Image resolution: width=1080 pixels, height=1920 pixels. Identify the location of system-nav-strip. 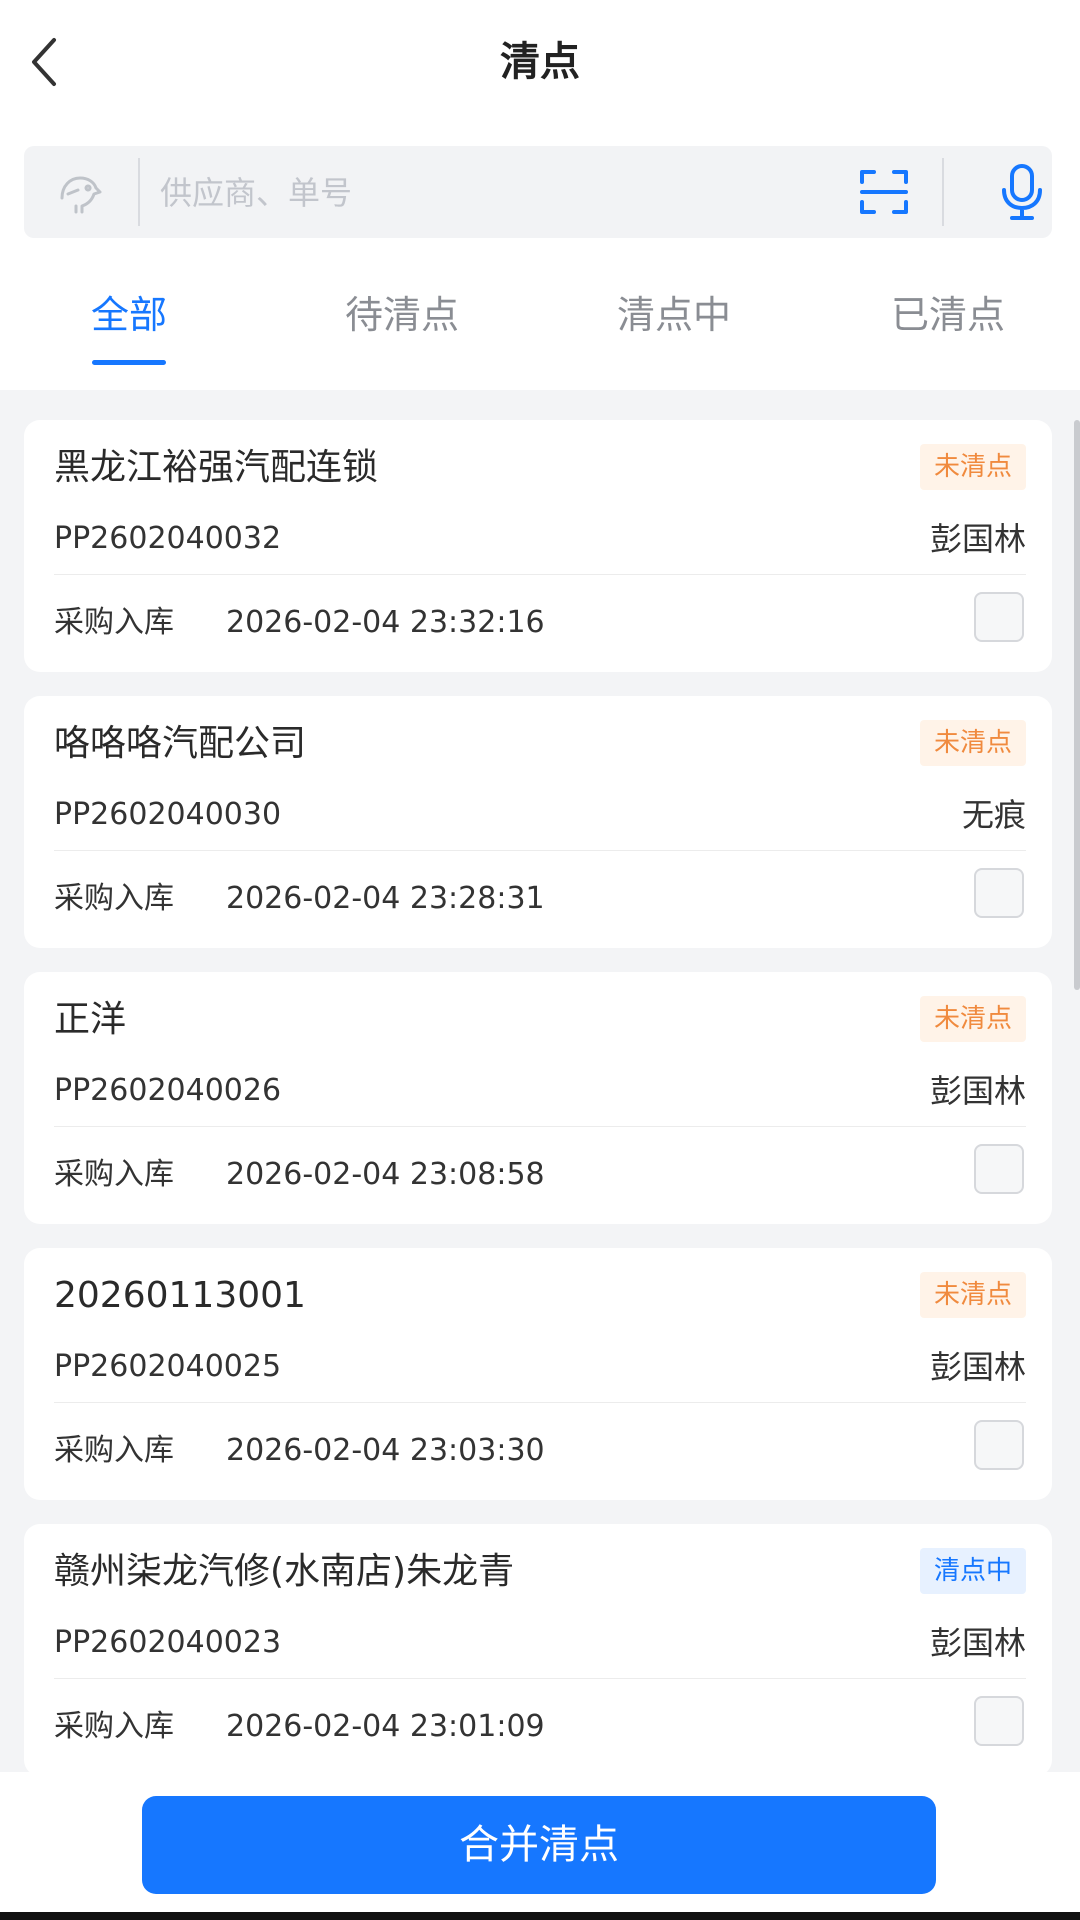
(540, 1916).